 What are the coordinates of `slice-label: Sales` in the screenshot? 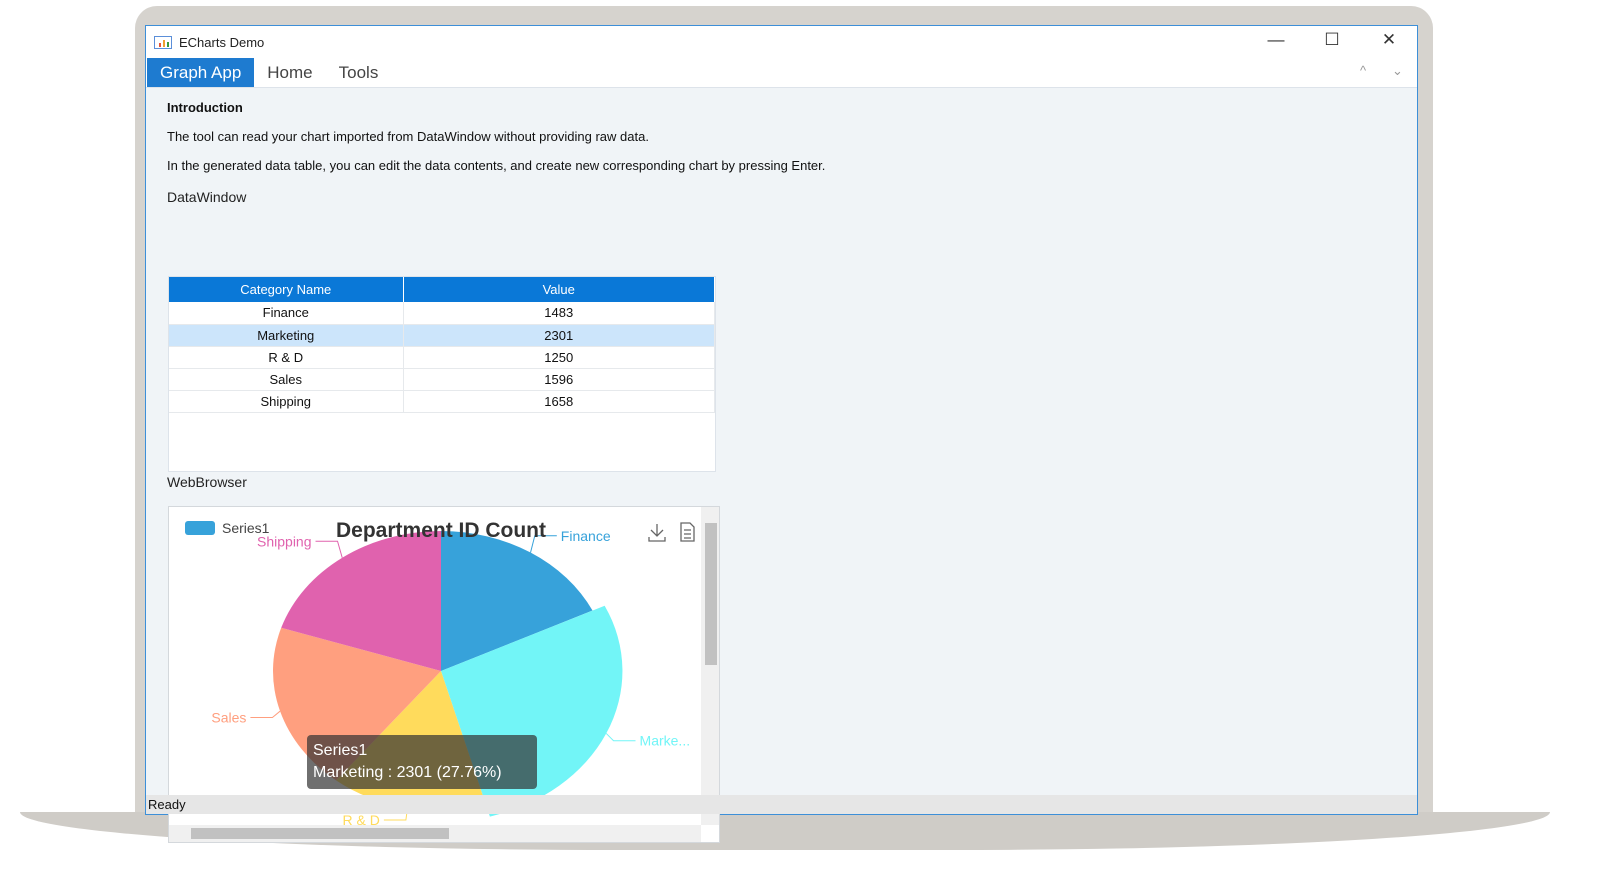 It's located at (228, 717).